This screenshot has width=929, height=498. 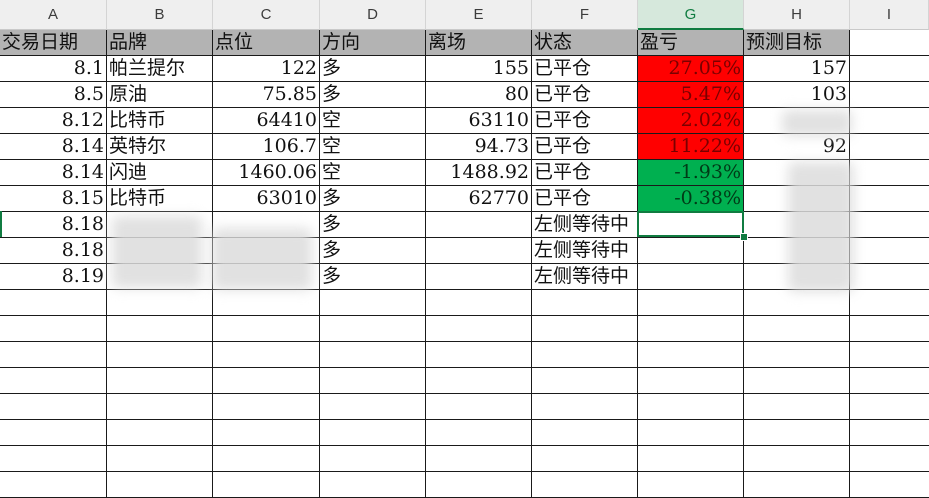 I want to click on table-cell: 8.19, so click(x=53, y=277).